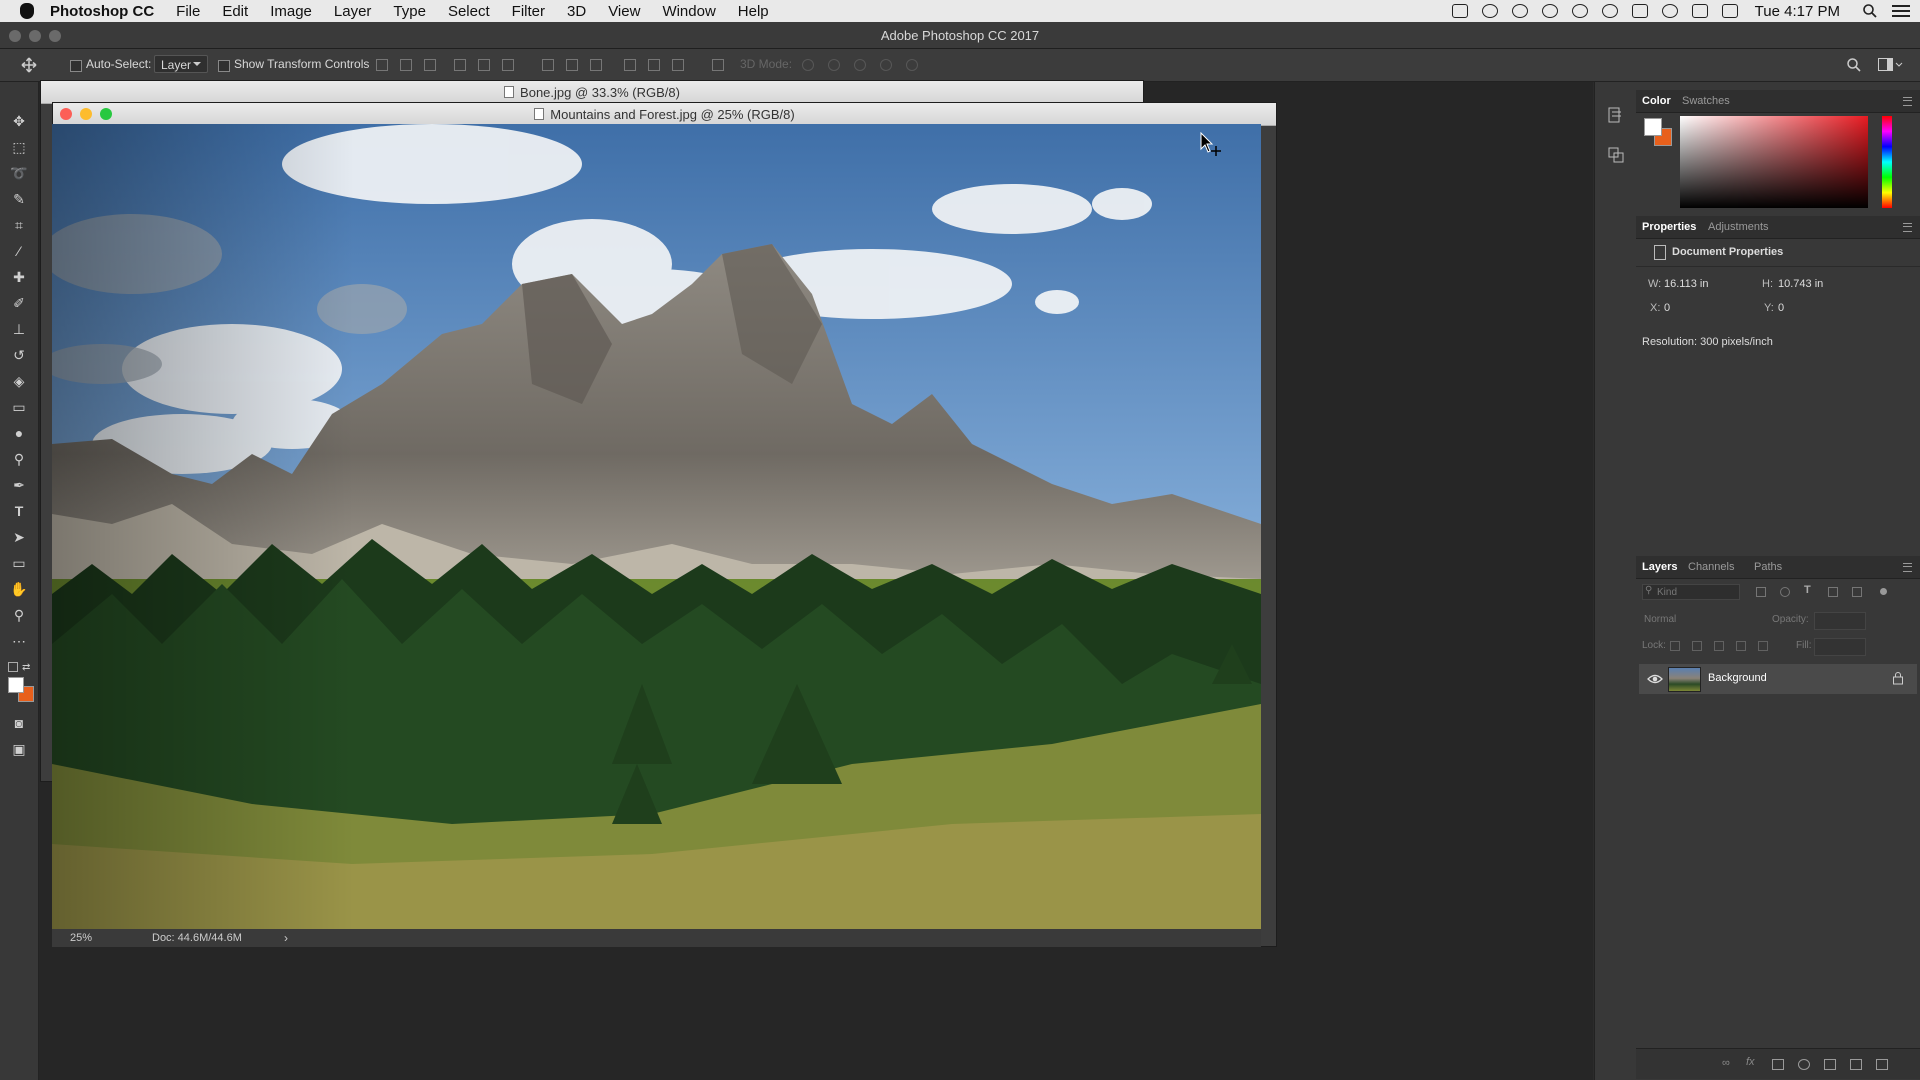 This screenshot has height=1080, width=1920. What do you see at coordinates (1807, 590) in the screenshot?
I see `filter-type-icon: T` at bounding box center [1807, 590].